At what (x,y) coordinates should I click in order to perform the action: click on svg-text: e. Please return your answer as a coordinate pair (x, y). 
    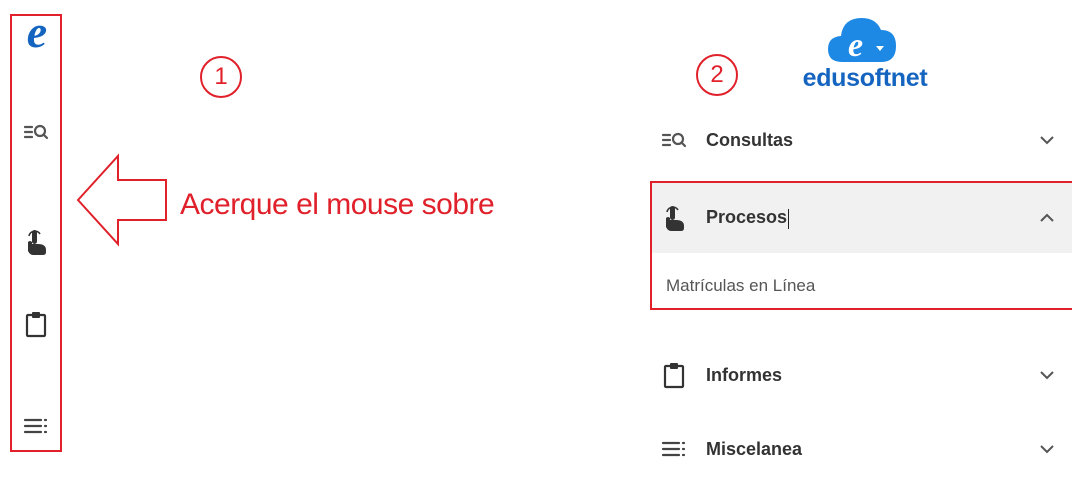
    Looking at the image, I should click on (855, 45).